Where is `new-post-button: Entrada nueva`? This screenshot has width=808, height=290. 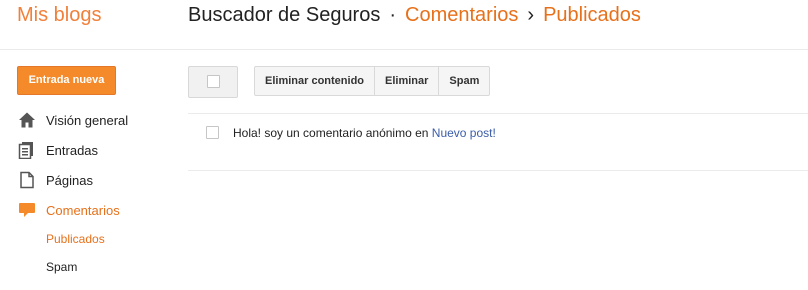 new-post-button: Entrada nueva is located at coordinates (66, 80).